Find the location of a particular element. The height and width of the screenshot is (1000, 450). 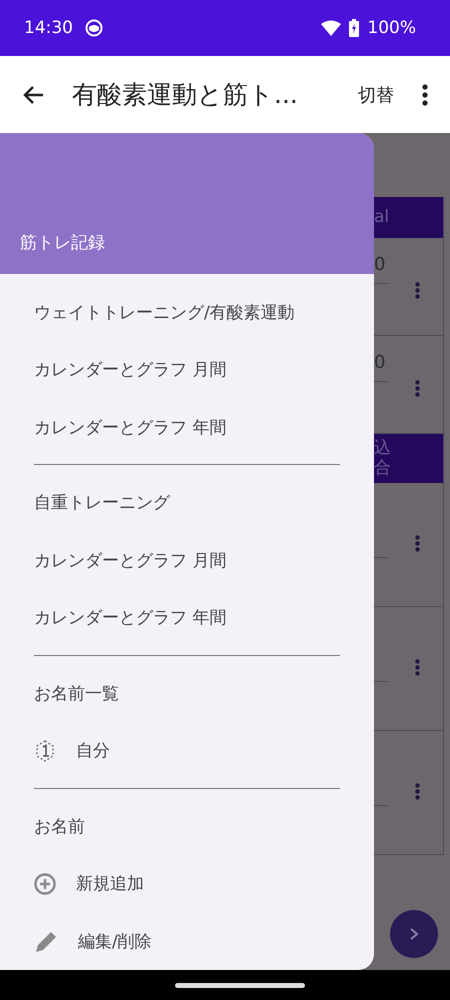

drawer-item: 新規追加 is located at coordinates (187, 883).